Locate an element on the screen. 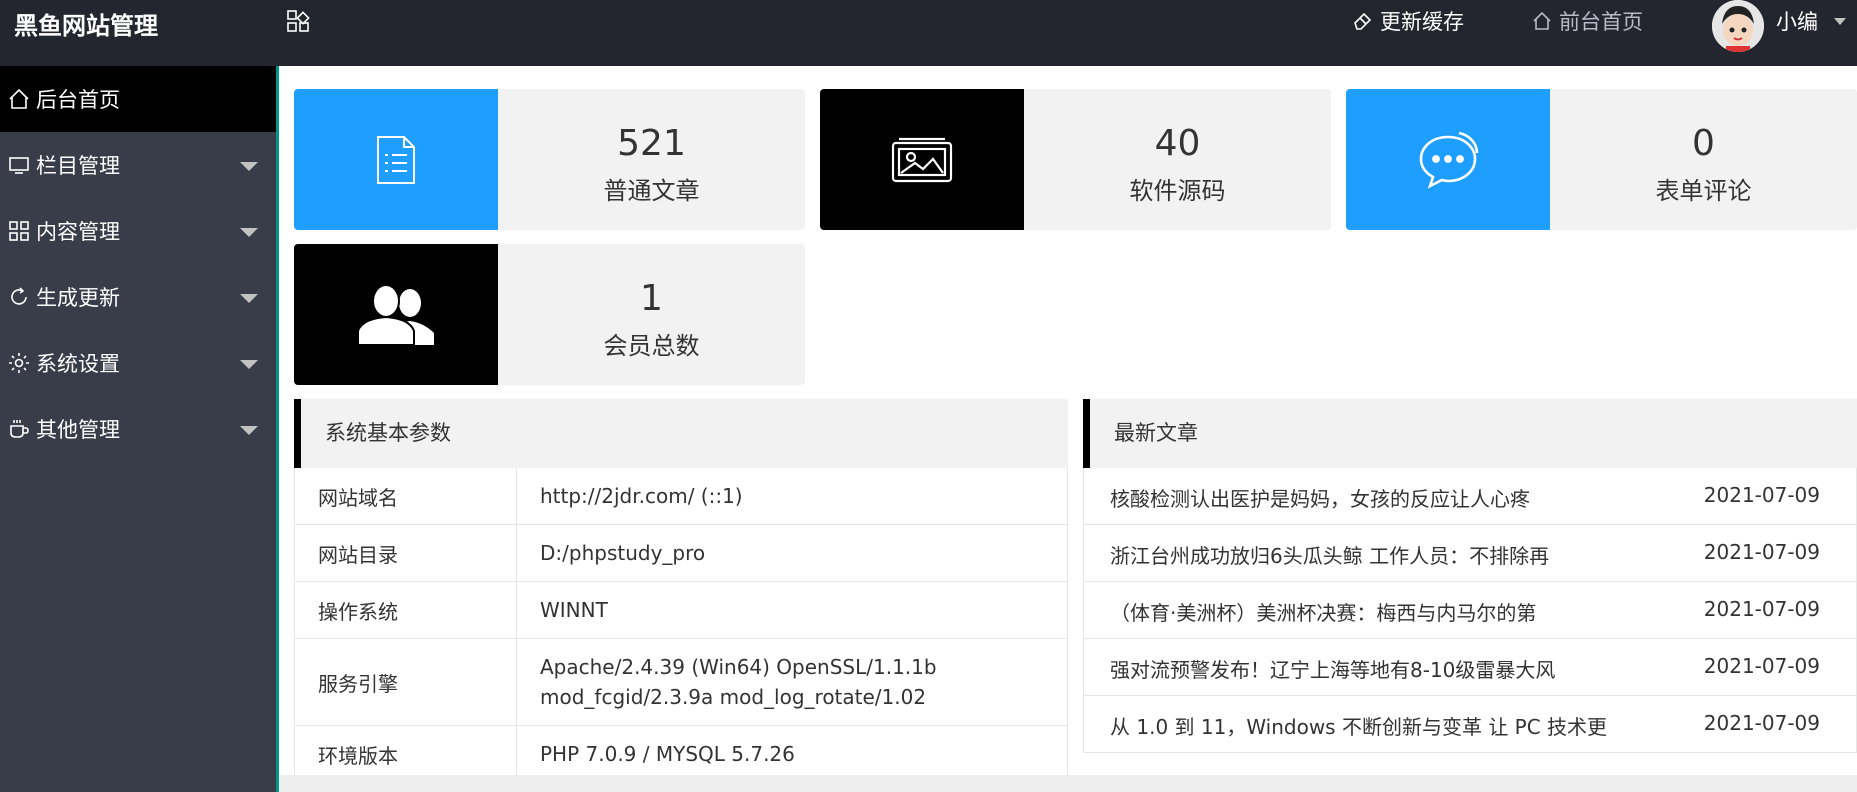  main-top-strip is located at coordinates (1068, 70).